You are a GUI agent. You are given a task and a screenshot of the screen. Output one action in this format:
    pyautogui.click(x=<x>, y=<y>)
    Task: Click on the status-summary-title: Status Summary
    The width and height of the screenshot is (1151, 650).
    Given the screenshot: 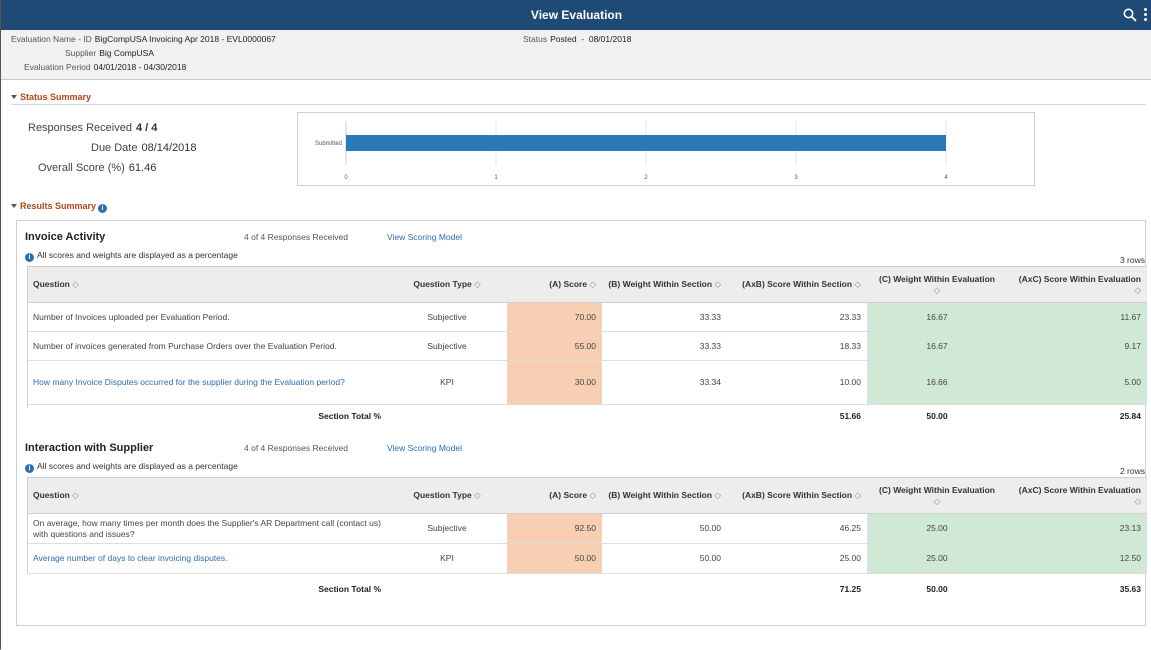 What is the action you would take?
    pyautogui.click(x=56, y=97)
    